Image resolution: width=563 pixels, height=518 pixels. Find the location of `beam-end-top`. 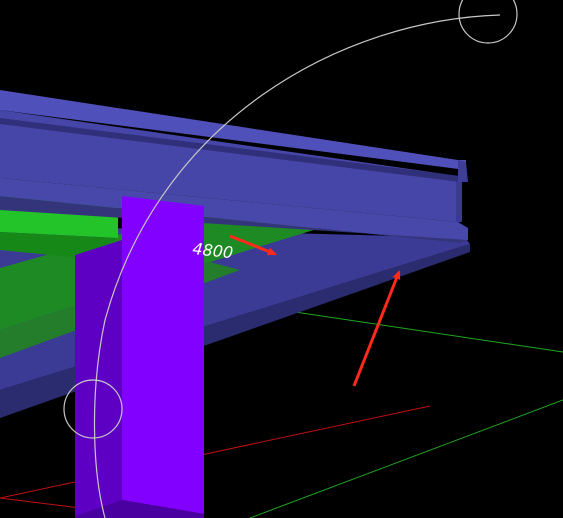

beam-end-top is located at coordinates (463, 171).